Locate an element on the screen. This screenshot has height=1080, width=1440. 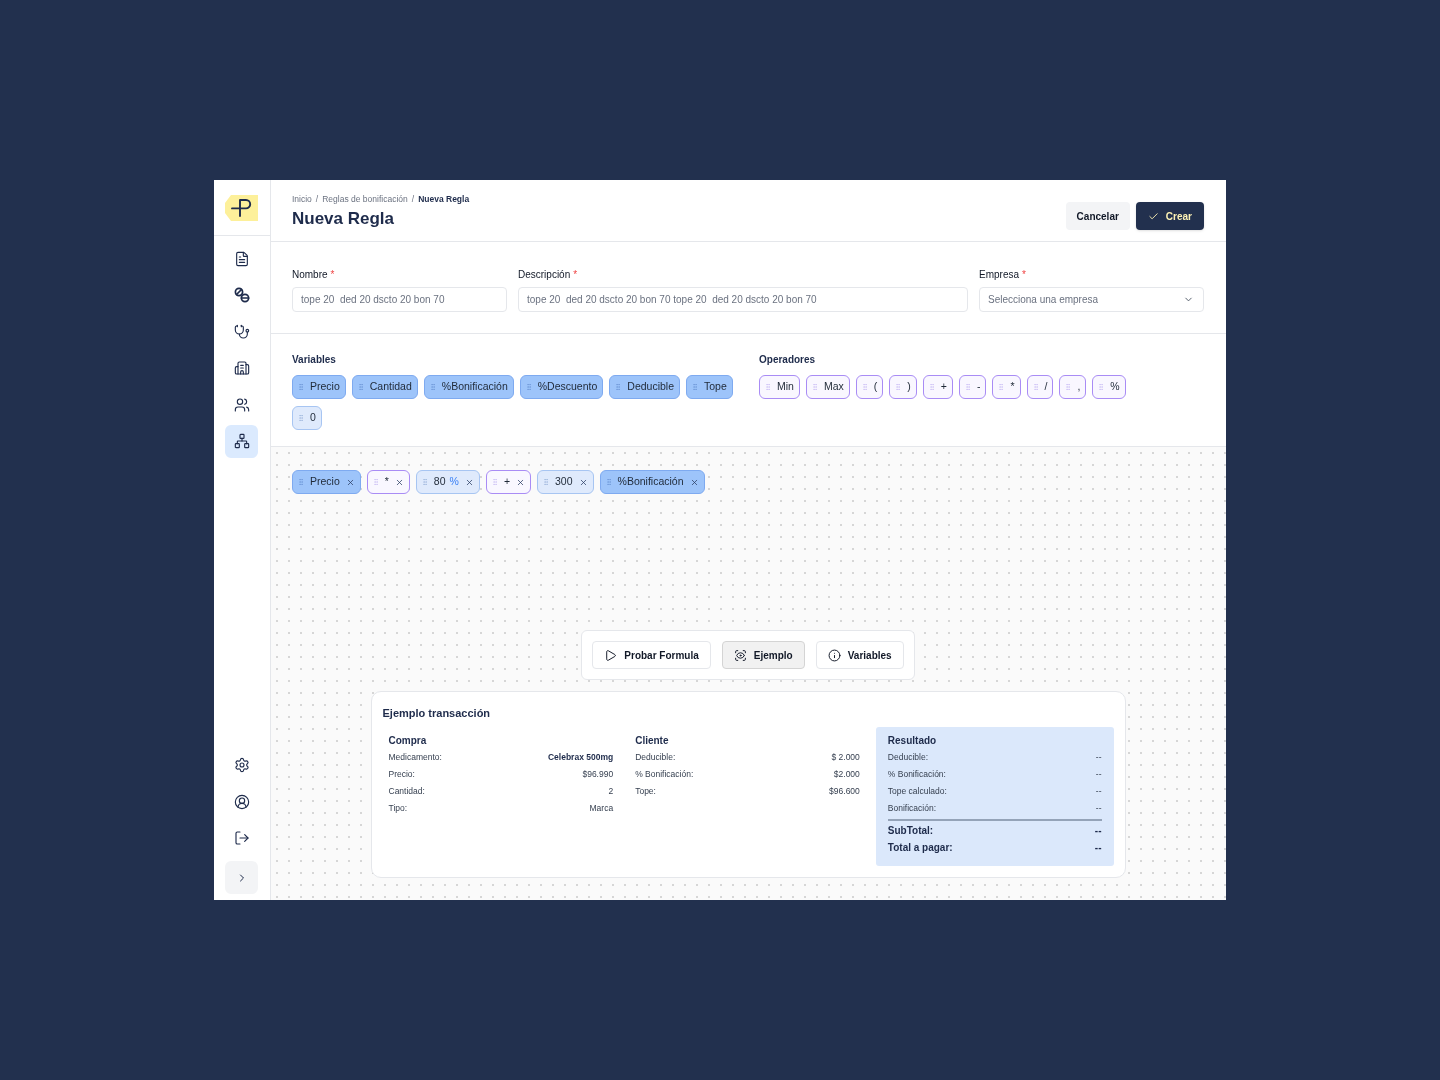
section-title: Variables is located at coordinates (314, 360).